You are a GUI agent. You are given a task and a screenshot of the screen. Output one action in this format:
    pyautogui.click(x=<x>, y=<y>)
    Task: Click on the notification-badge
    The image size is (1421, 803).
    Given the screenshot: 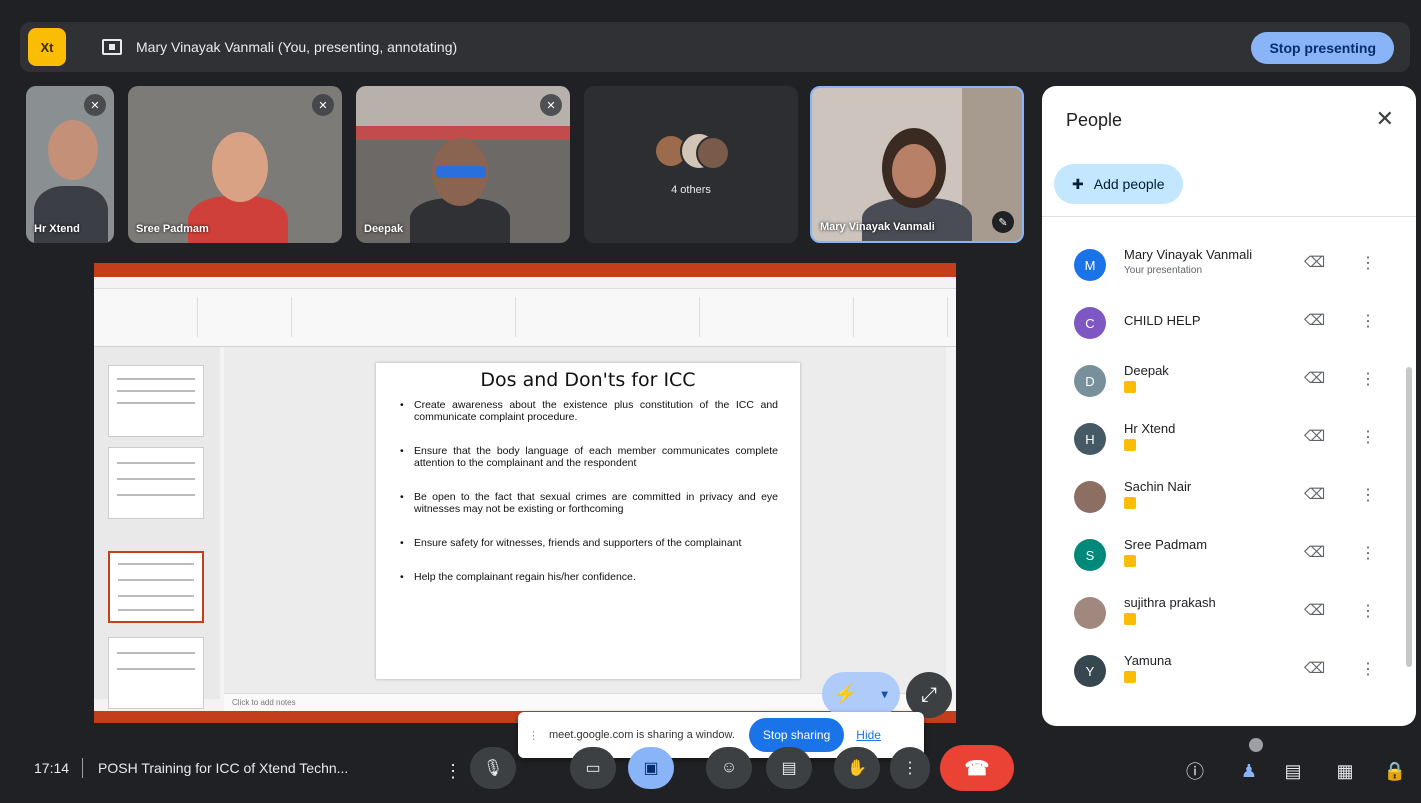 What is the action you would take?
    pyautogui.click(x=1256, y=745)
    